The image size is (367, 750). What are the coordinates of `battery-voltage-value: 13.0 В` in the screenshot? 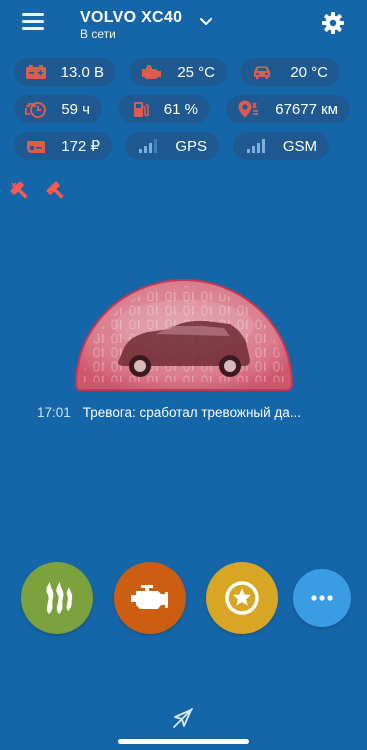 It's located at (82, 72).